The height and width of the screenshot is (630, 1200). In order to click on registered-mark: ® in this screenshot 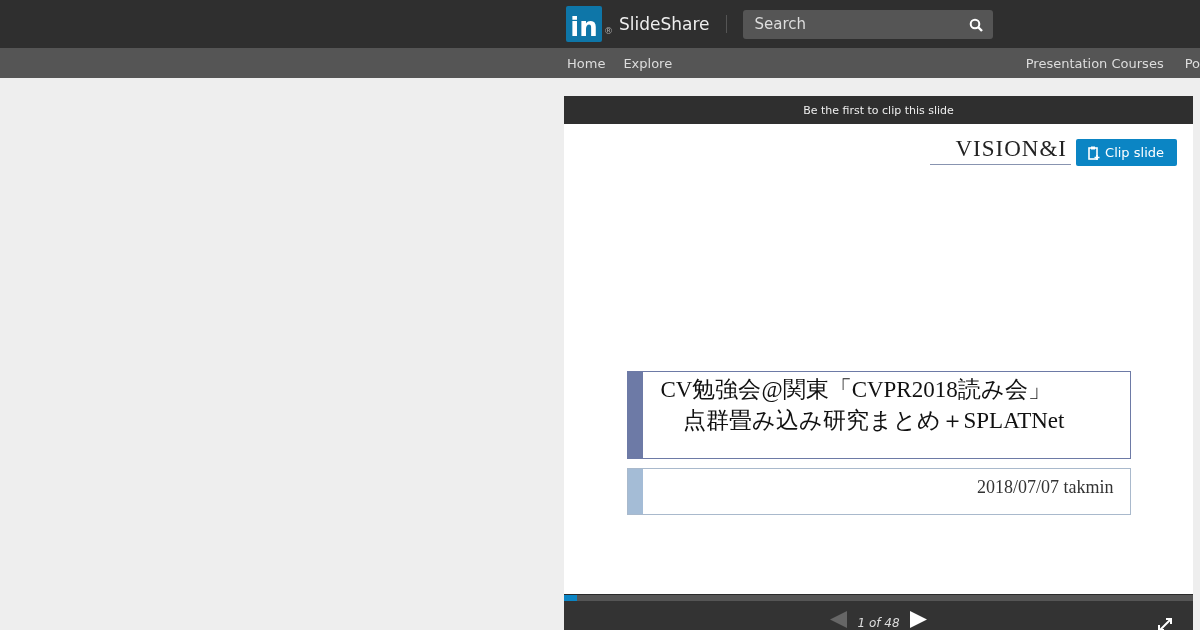, I will do `click(608, 31)`.